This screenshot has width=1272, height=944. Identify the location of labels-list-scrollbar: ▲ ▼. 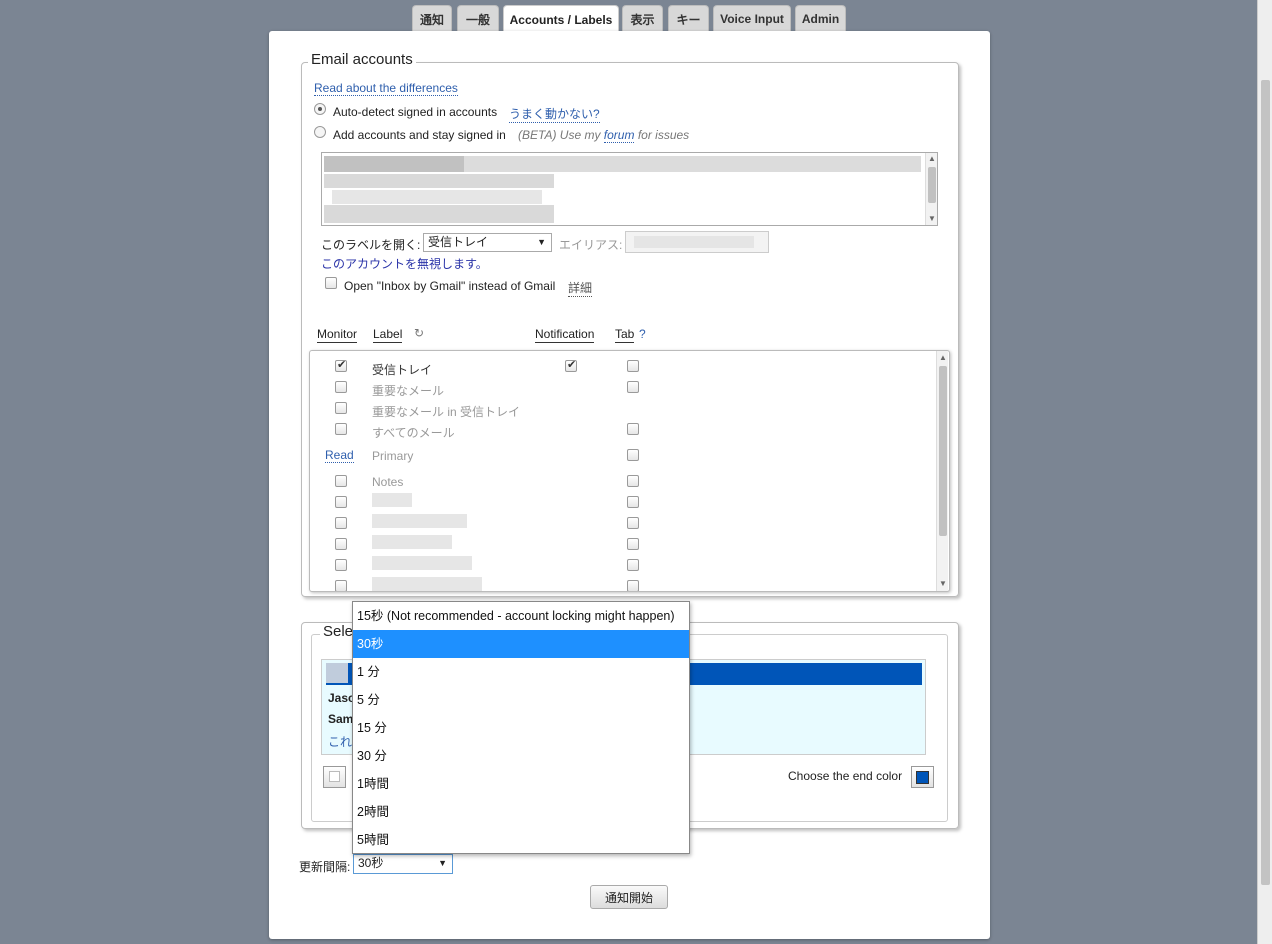
(942, 471).